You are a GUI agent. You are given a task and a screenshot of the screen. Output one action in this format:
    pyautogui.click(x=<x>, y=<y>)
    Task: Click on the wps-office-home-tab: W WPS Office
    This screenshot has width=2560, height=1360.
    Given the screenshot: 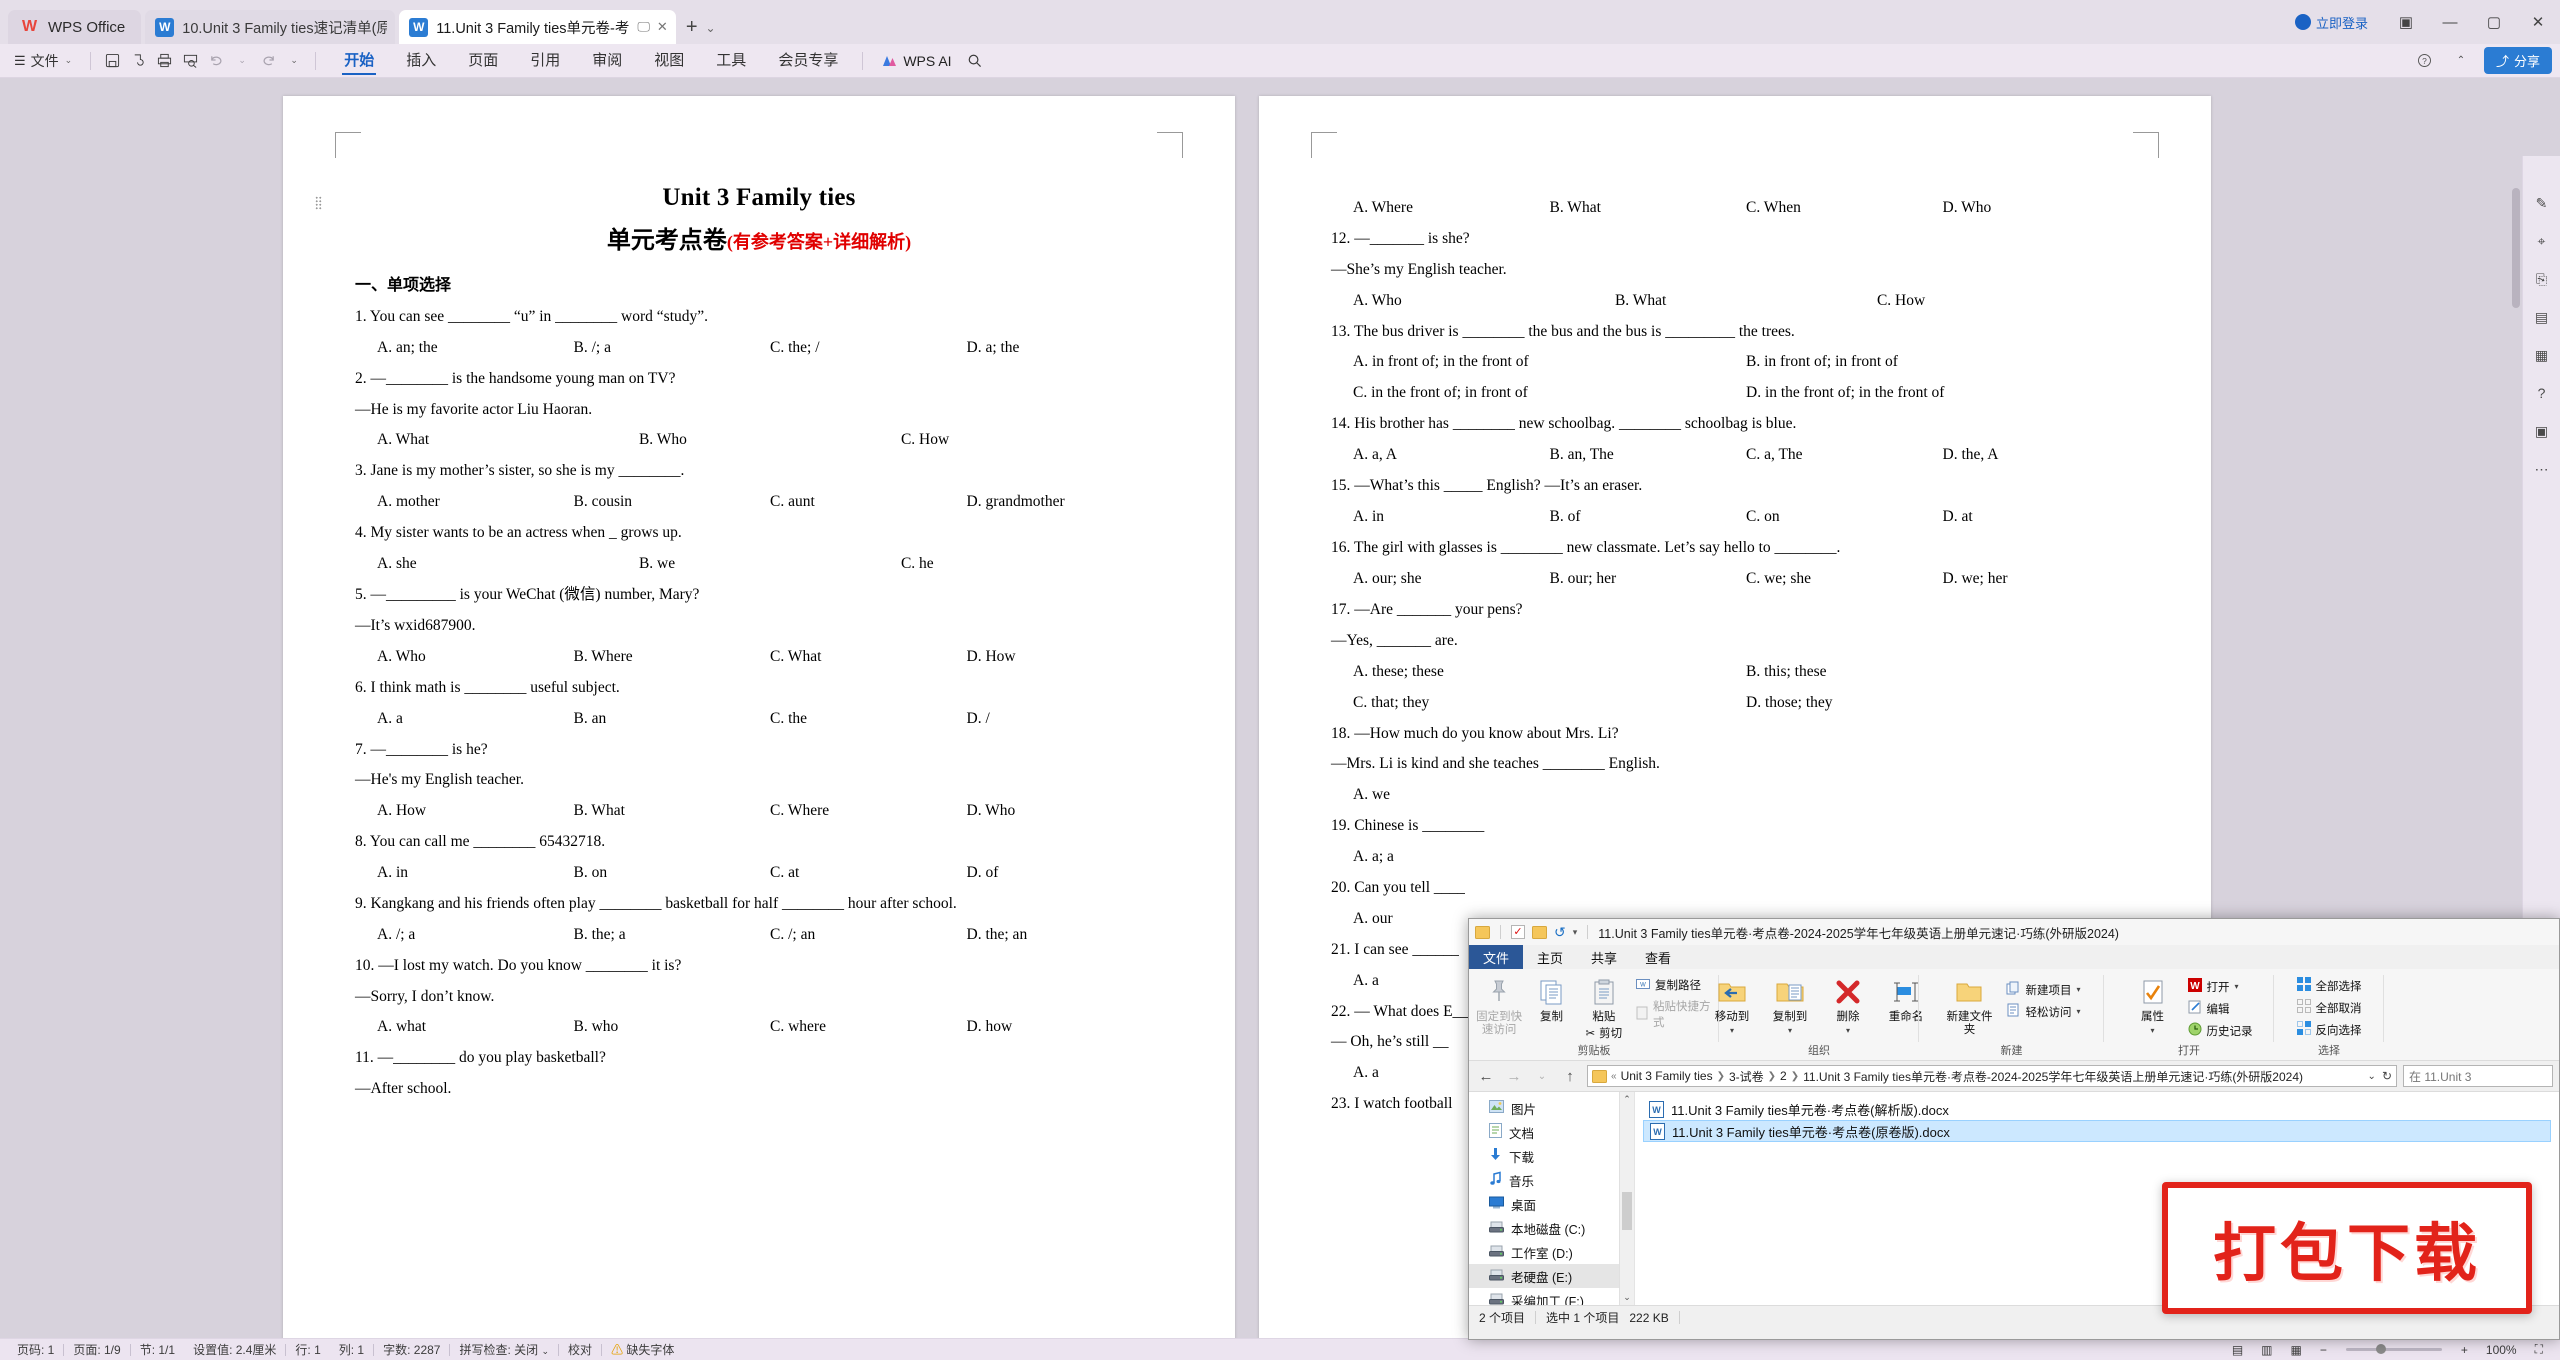 What is the action you would take?
    pyautogui.click(x=75, y=27)
    